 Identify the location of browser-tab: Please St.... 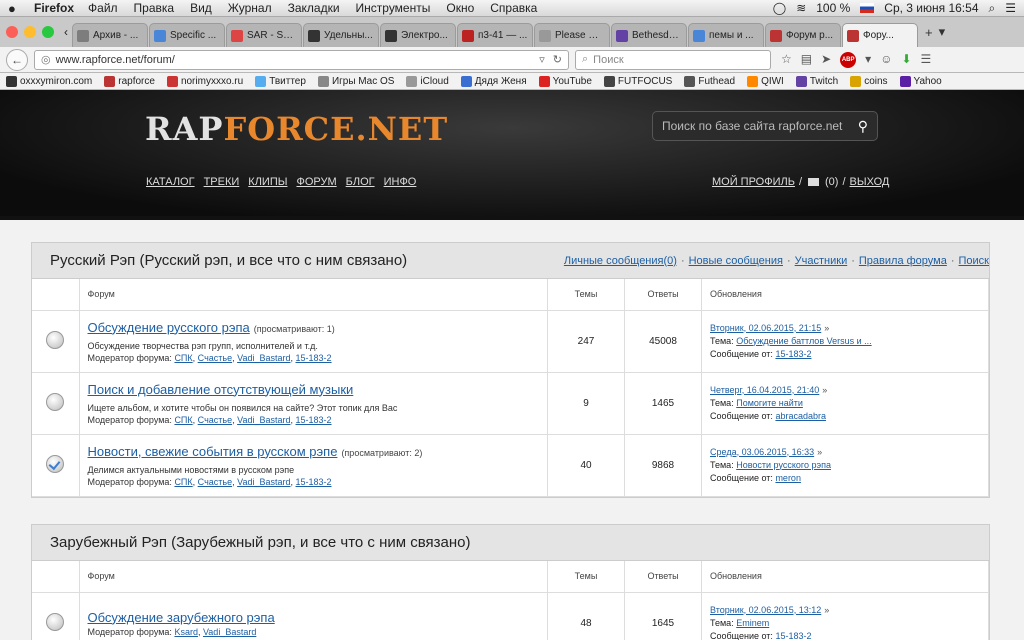
(572, 35).